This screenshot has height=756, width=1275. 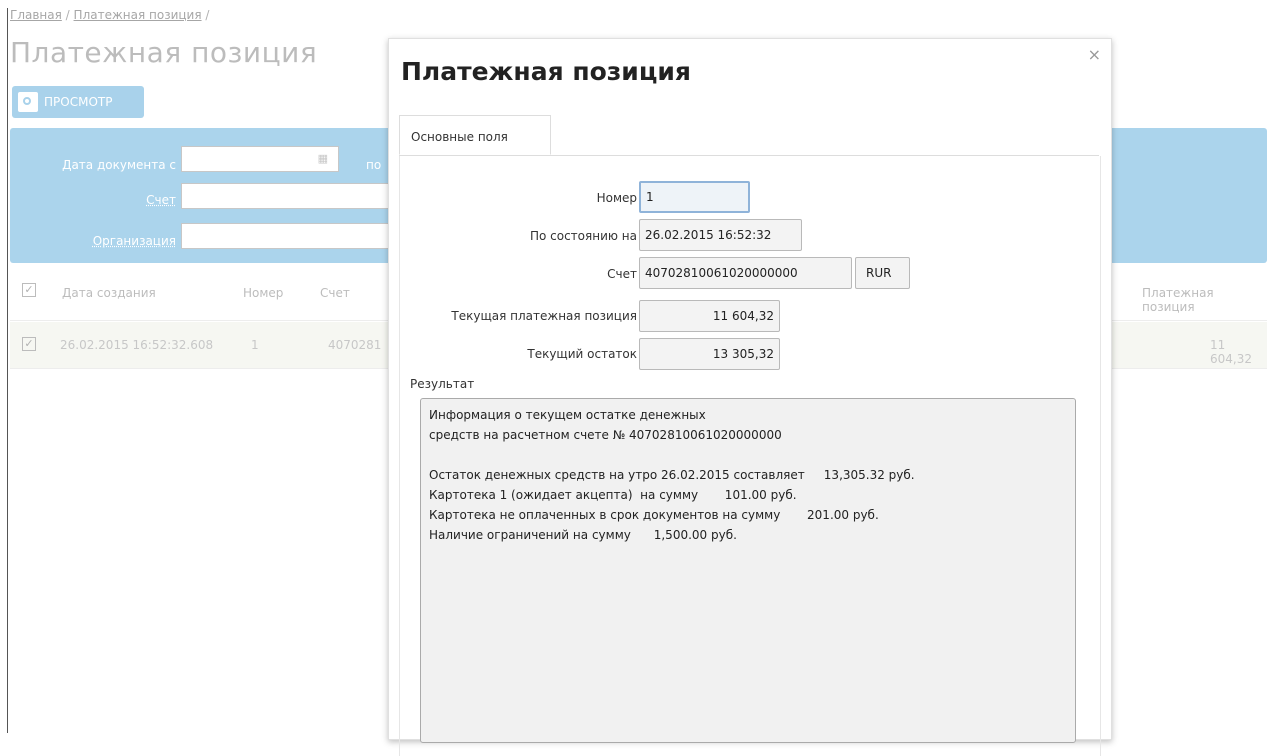 I want to click on currency-field: RUR, so click(x=882, y=273).